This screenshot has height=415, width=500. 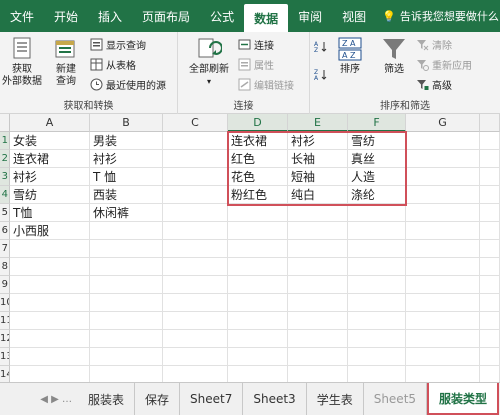 What do you see at coordinates (50, 285) in the screenshot?
I see `cell-a9` at bounding box center [50, 285].